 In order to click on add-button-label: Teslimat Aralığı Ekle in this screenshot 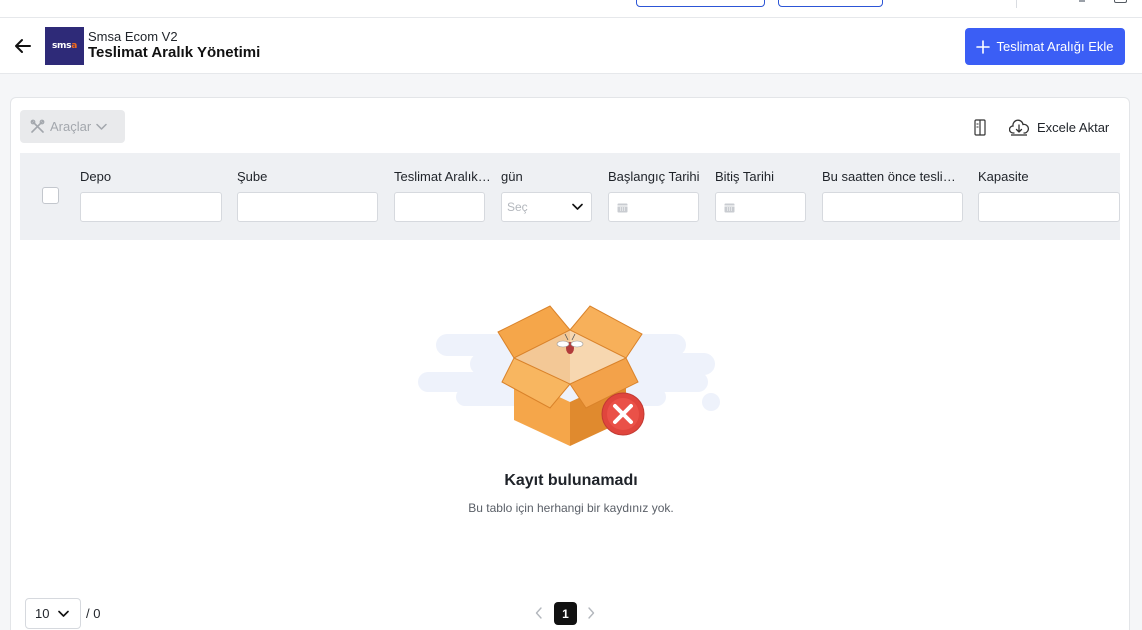, I will do `click(1055, 46)`.